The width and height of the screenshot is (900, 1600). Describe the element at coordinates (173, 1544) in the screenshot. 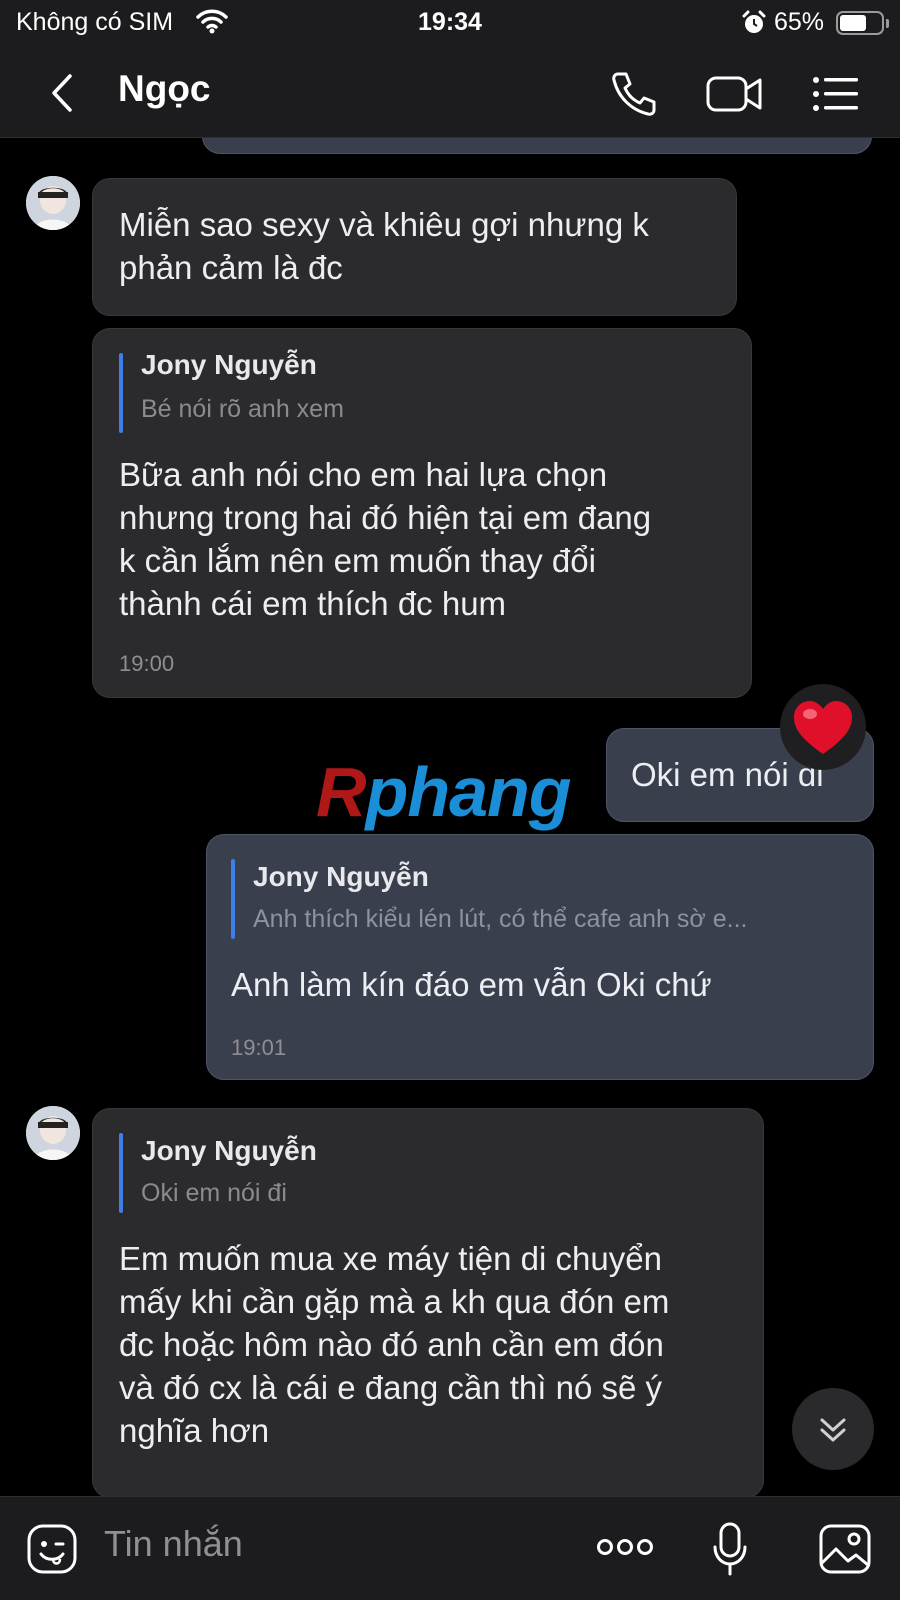

I see `message-input: Tin nhắn` at that location.